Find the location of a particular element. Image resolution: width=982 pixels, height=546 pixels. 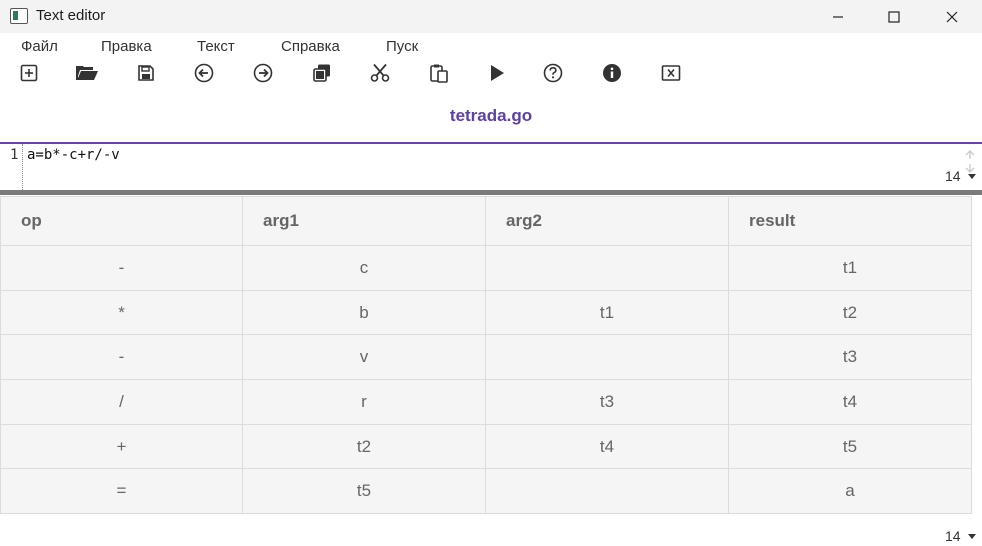

column-header-result: result is located at coordinates (850, 221).